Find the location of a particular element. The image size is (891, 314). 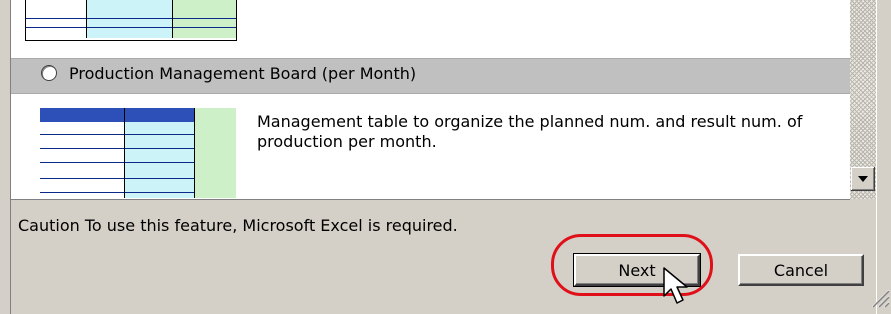

list-item-title: Production Management Board (per Month) is located at coordinates (243, 73).